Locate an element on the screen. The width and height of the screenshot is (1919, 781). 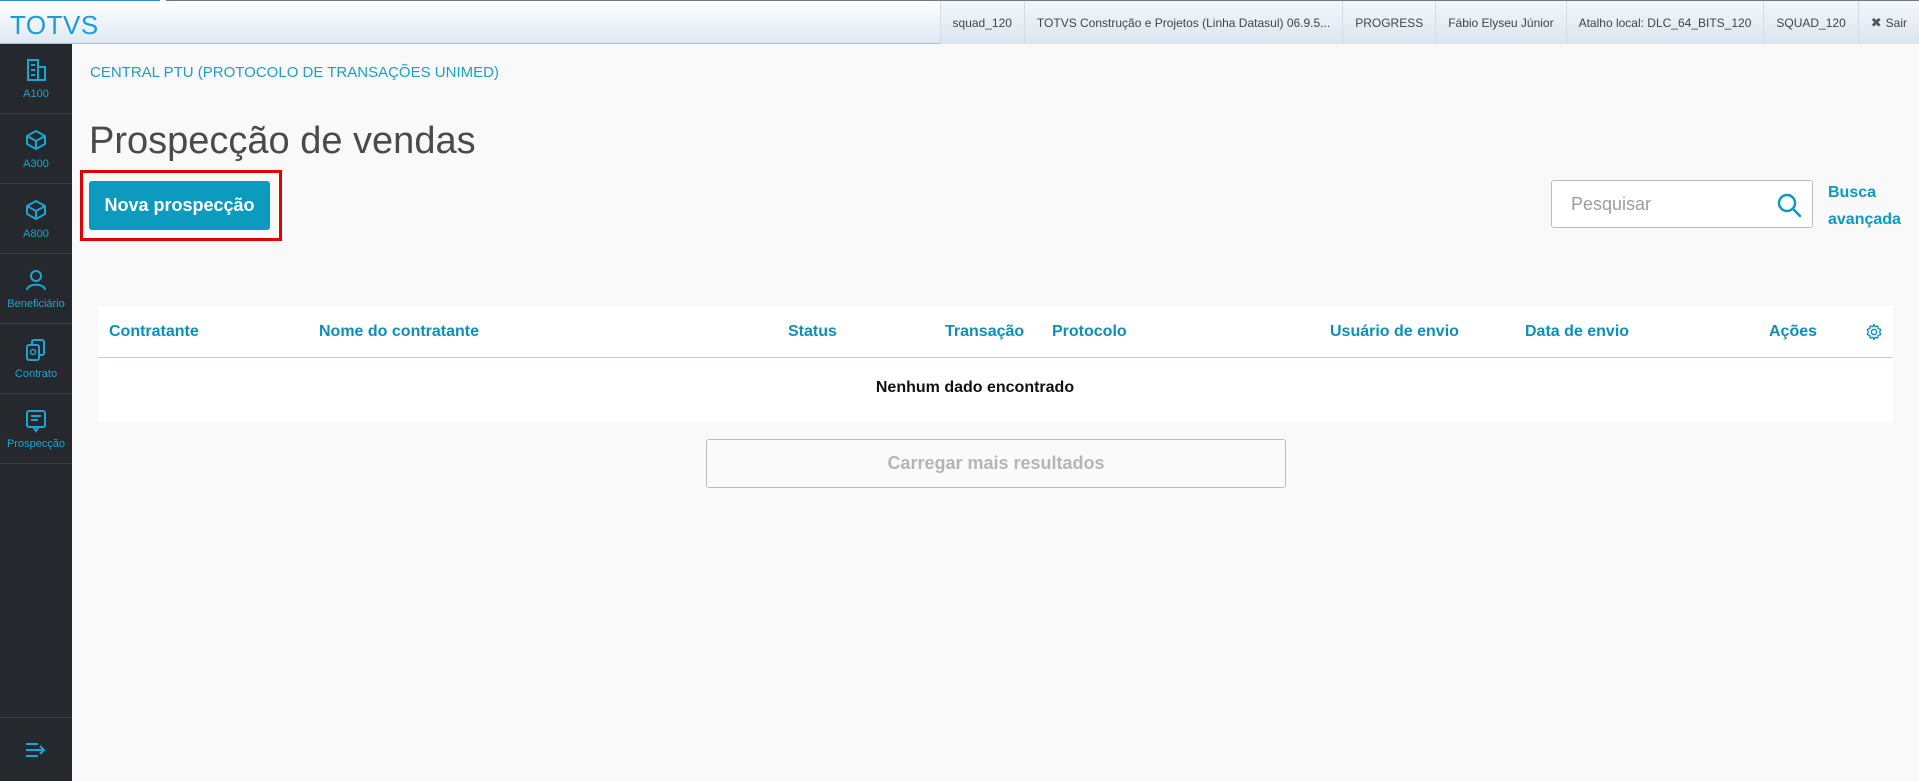
sidebar-item-a100: A100 is located at coordinates (36, 79).